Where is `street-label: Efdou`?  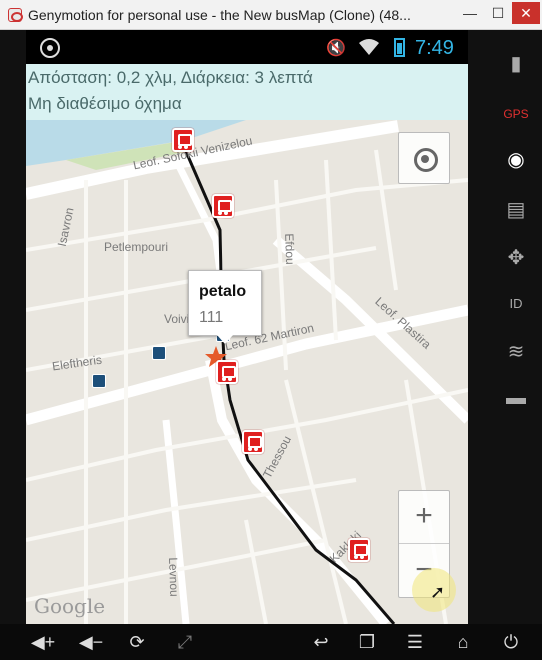
street-label: Efdou is located at coordinates (290, 249).